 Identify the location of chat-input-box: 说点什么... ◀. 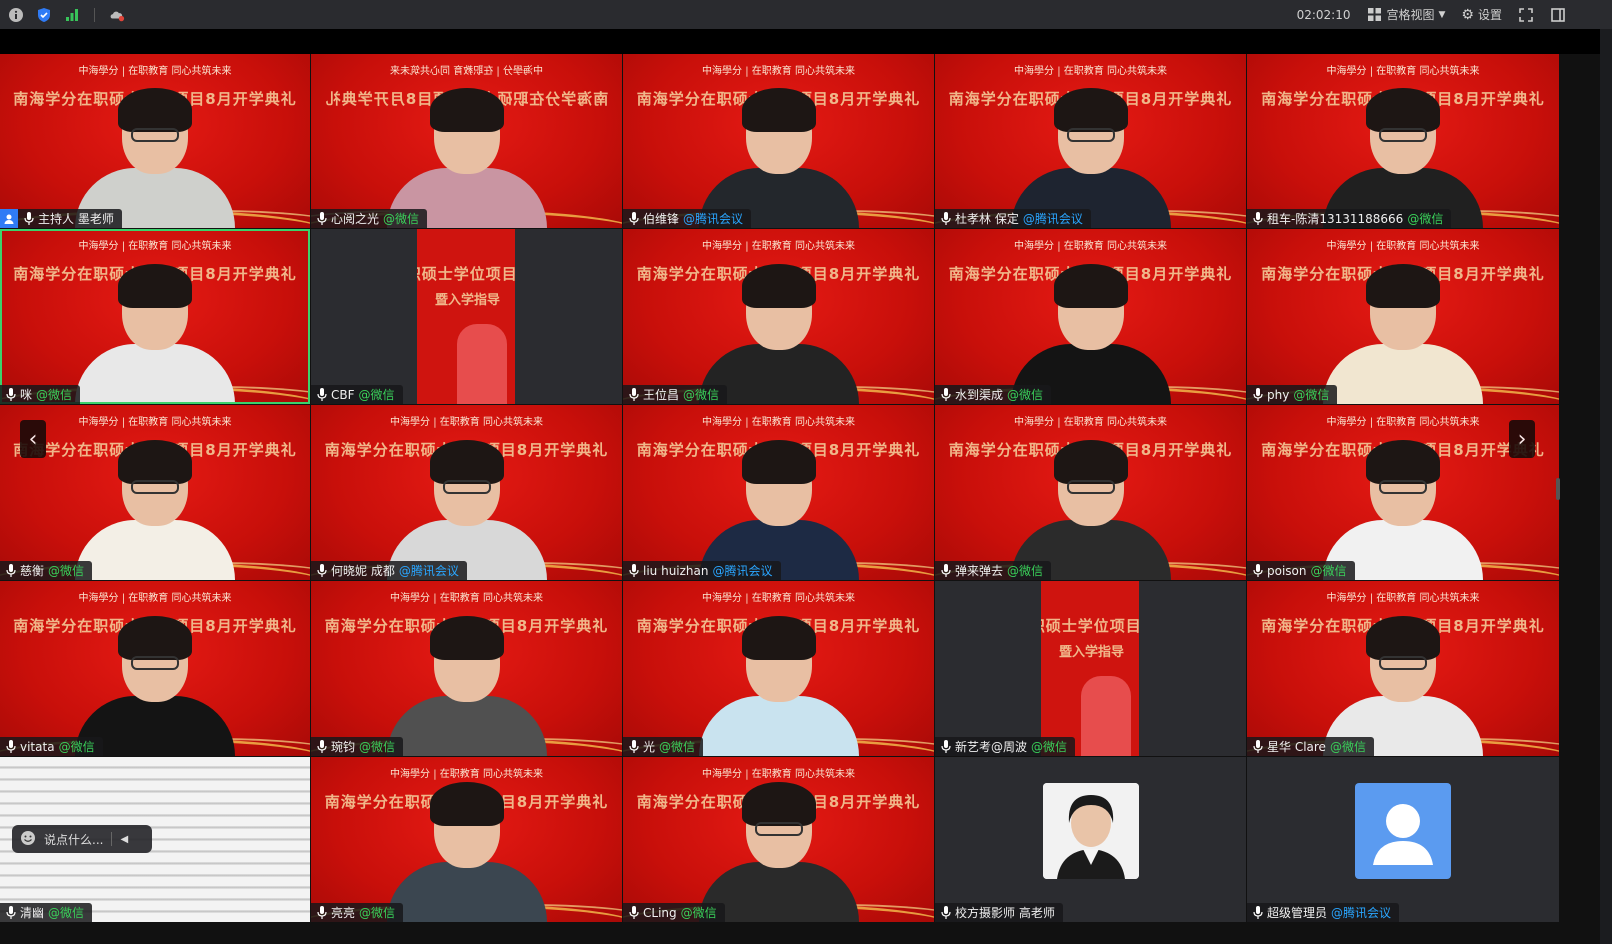
(82, 839).